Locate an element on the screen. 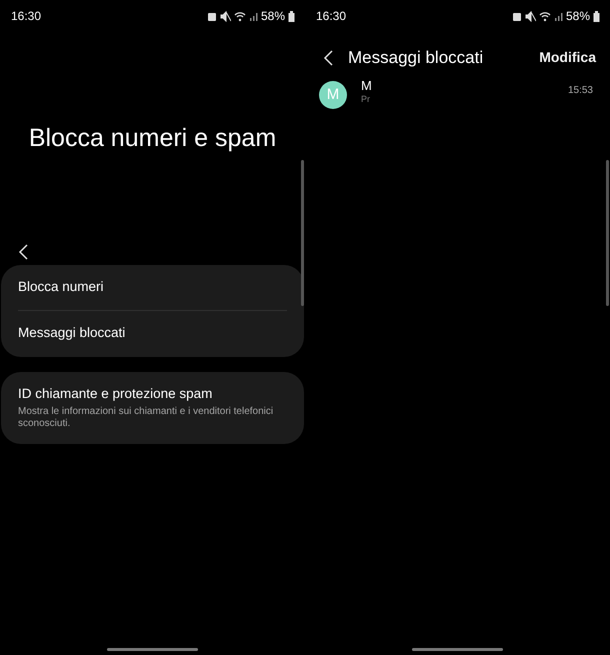 This screenshot has height=655, width=610. edit-link: Modifica is located at coordinates (567, 57).